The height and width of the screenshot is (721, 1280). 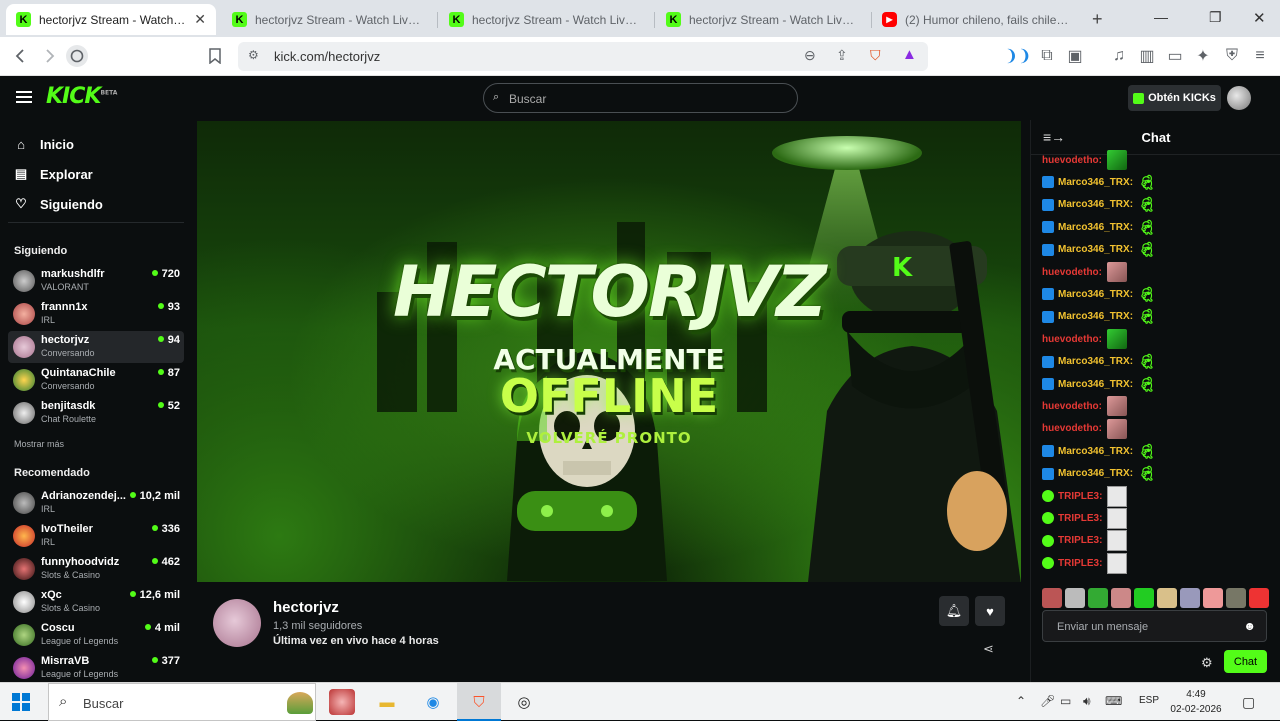 I want to click on chat-settings-icon: ⚙, so click(x=1207, y=663).